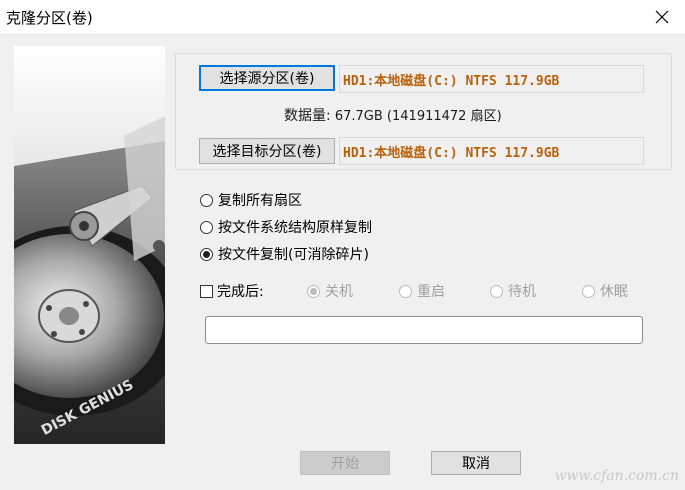 The width and height of the screenshot is (685, 490). What do you see at coordinates (476, 463) in the screenshot?
I see `cancel-button: 取消` at bounding box center [476, 463].